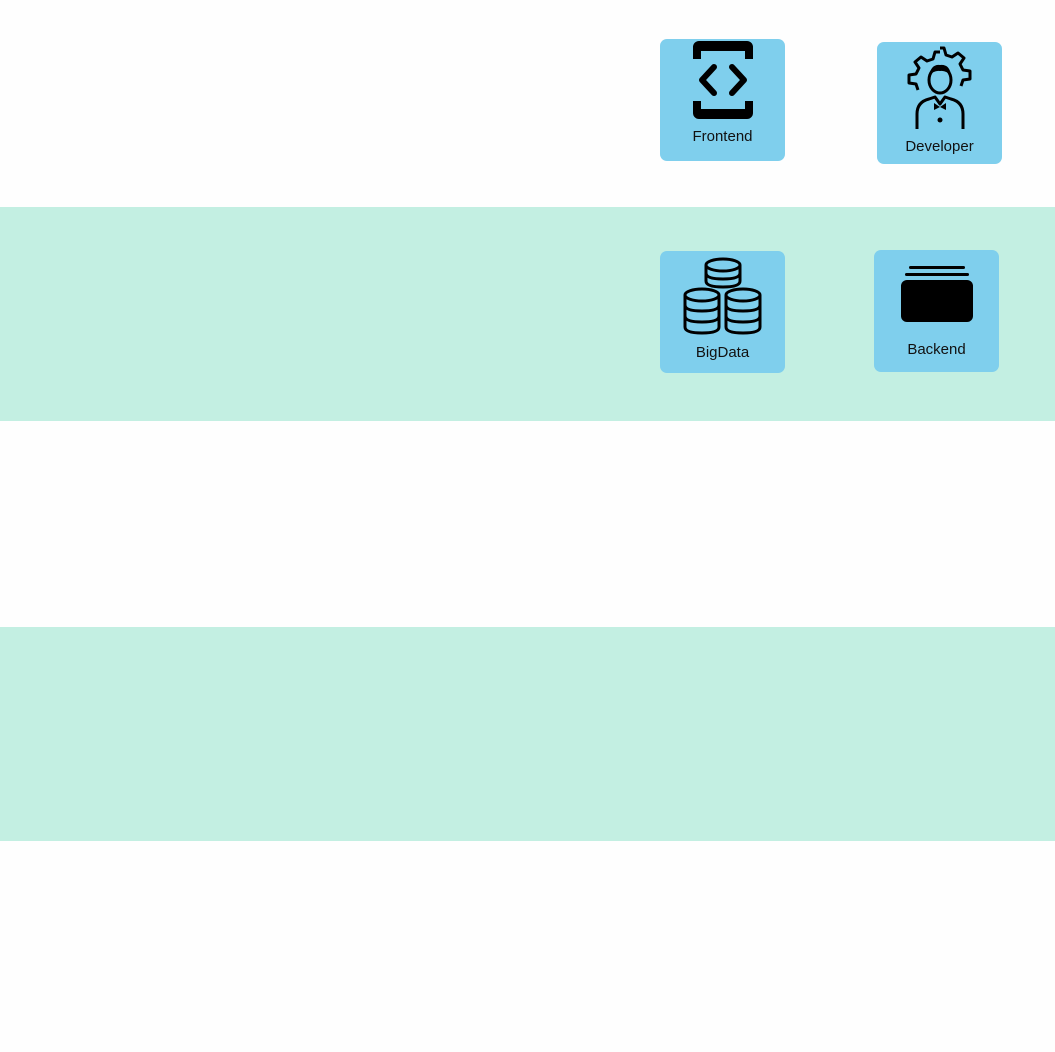 The image size is (1055, 1052). Describe the element at coordinates (939, 146) in the screenshot. I see `developer-label: Developer` at that location.